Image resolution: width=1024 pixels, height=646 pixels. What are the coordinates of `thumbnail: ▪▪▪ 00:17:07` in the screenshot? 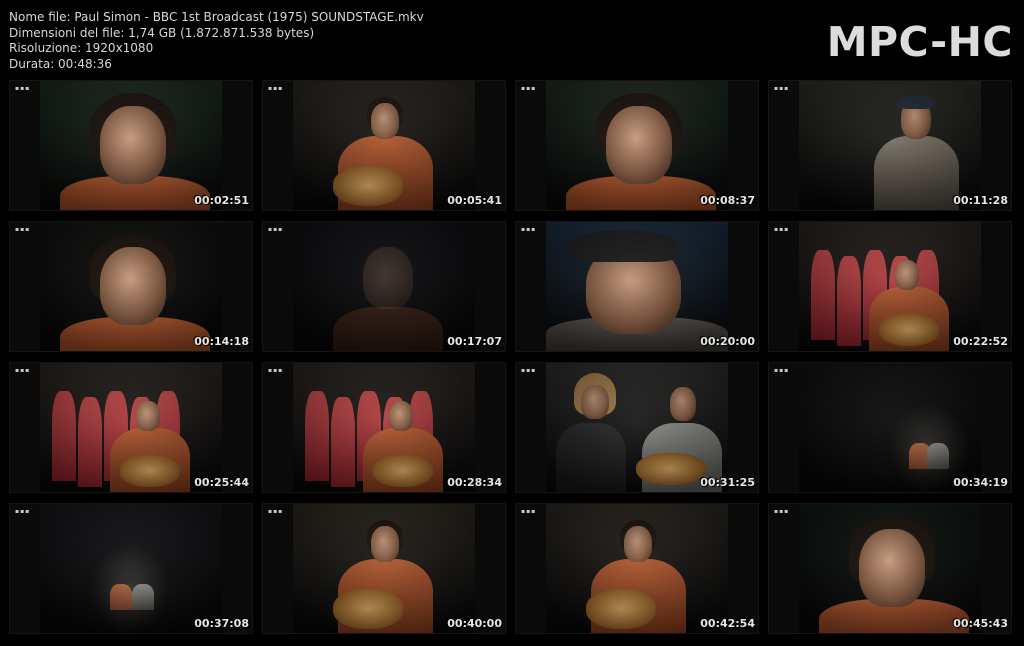 It's located at (384, 286).